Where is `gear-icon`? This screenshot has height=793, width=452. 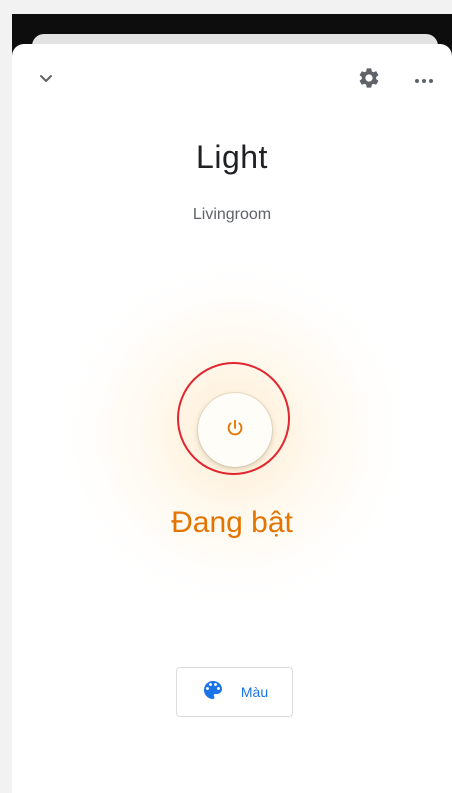 gear-icon is located at coordinates (369, 80).